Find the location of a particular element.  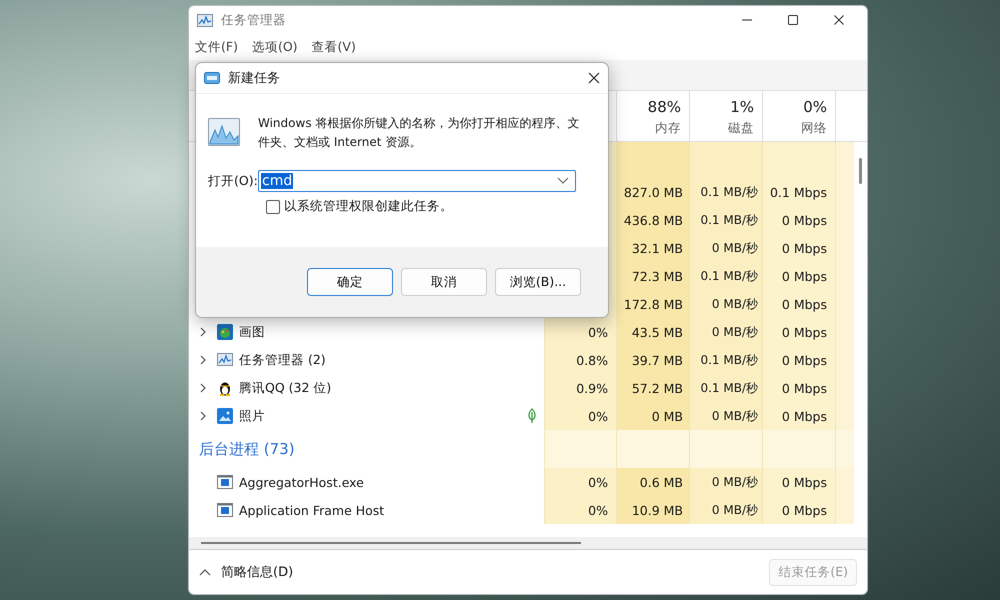

memory-cell: 43.5 MB is located at coordinates (652, 332).